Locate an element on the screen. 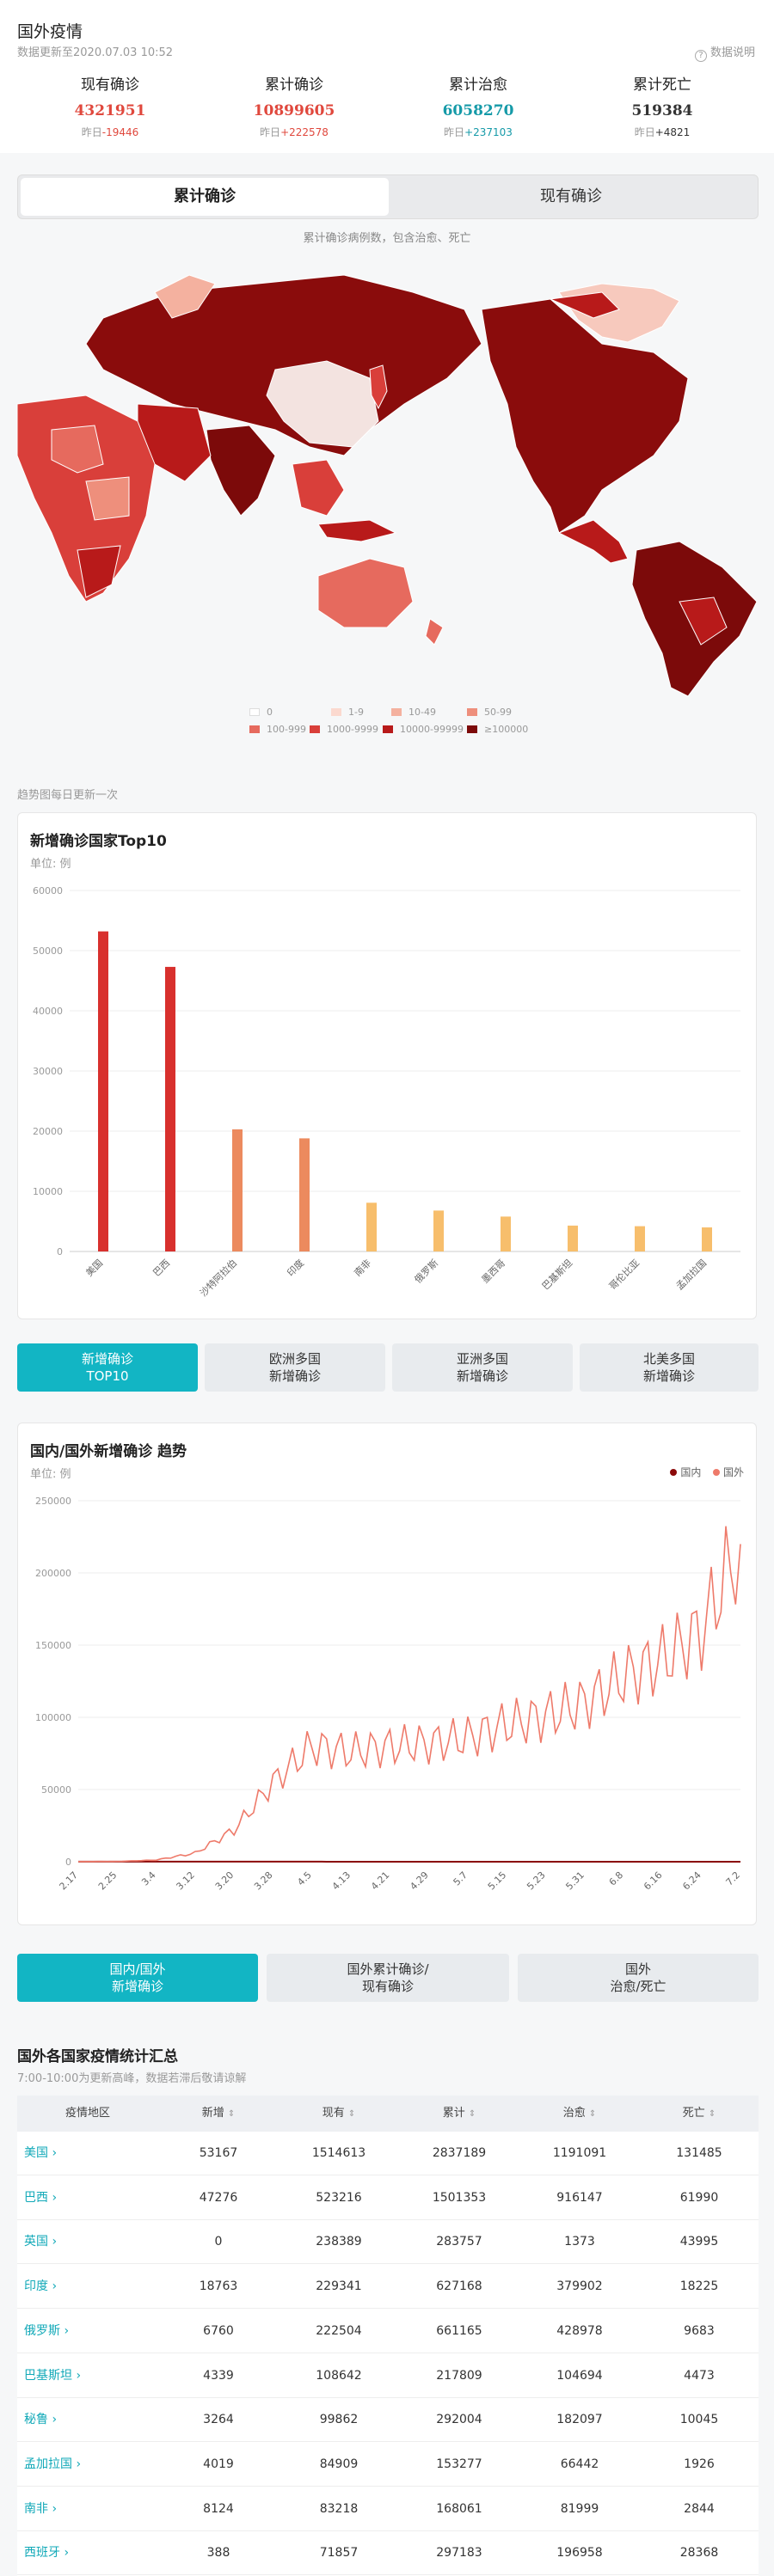 This screenshot has width=774, height=2576. table-cell: 3264 is located at coordinates (218, 2420).